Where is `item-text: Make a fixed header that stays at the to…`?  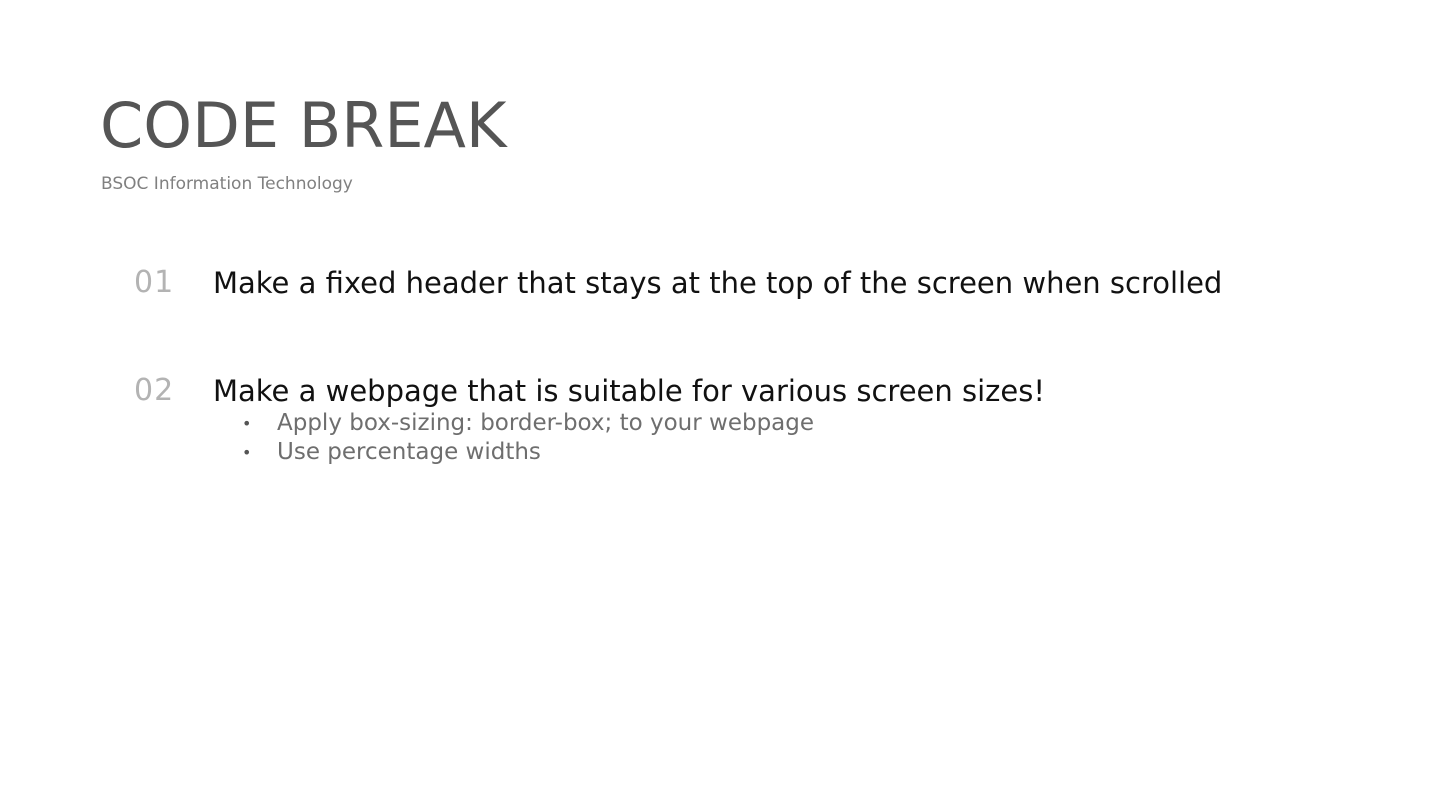 item-text: Make a fixed header that stays at the to… is located at coordinates (718, 283).